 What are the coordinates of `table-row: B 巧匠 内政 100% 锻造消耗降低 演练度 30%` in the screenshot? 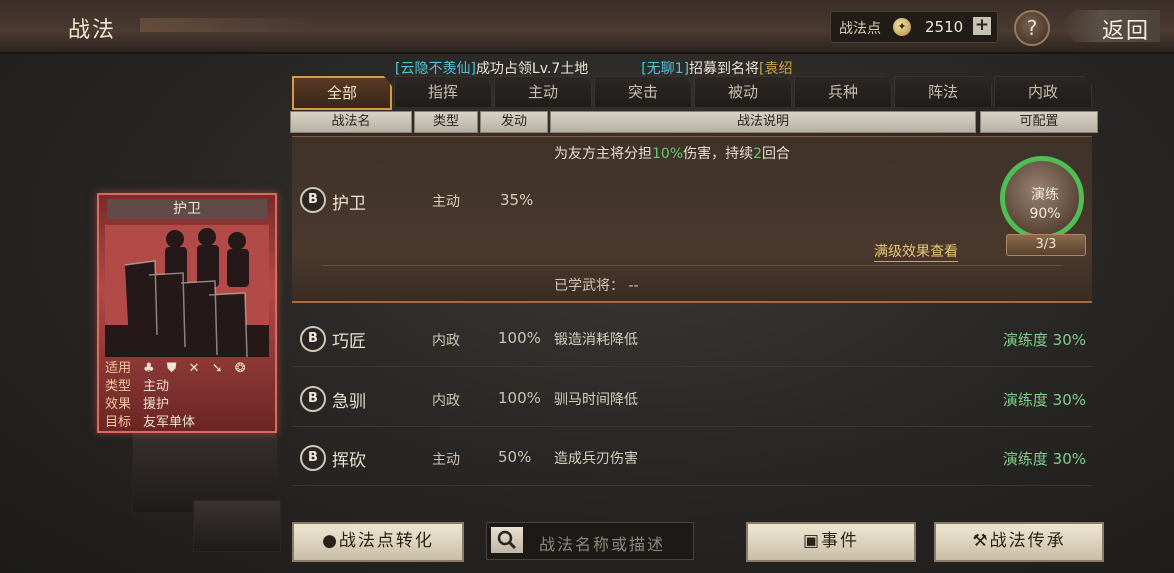 It's located at (692, 339).